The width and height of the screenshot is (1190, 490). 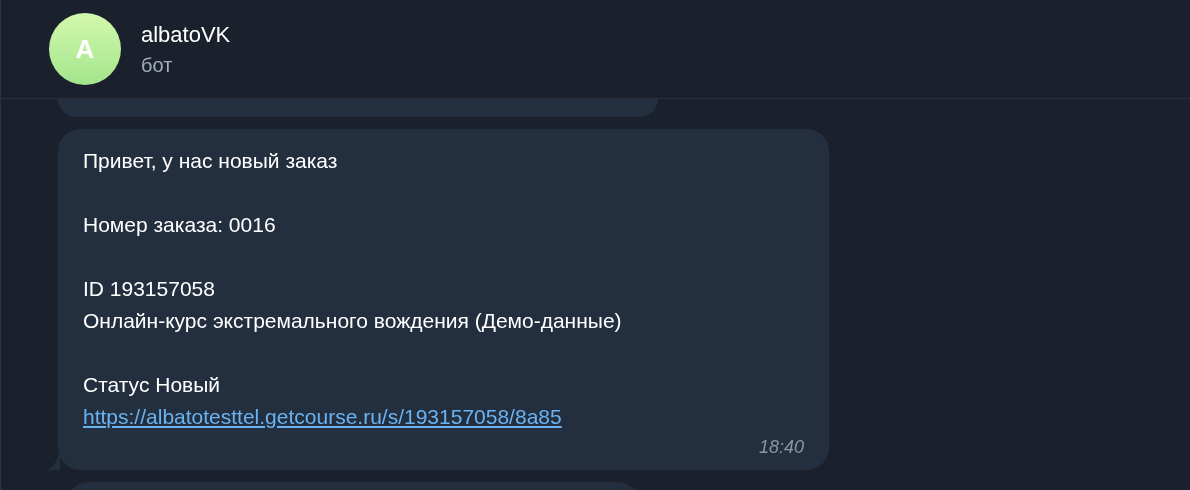 I want to click on message-text: Привет, у нас новый заказ, so click(x=211, y=161).